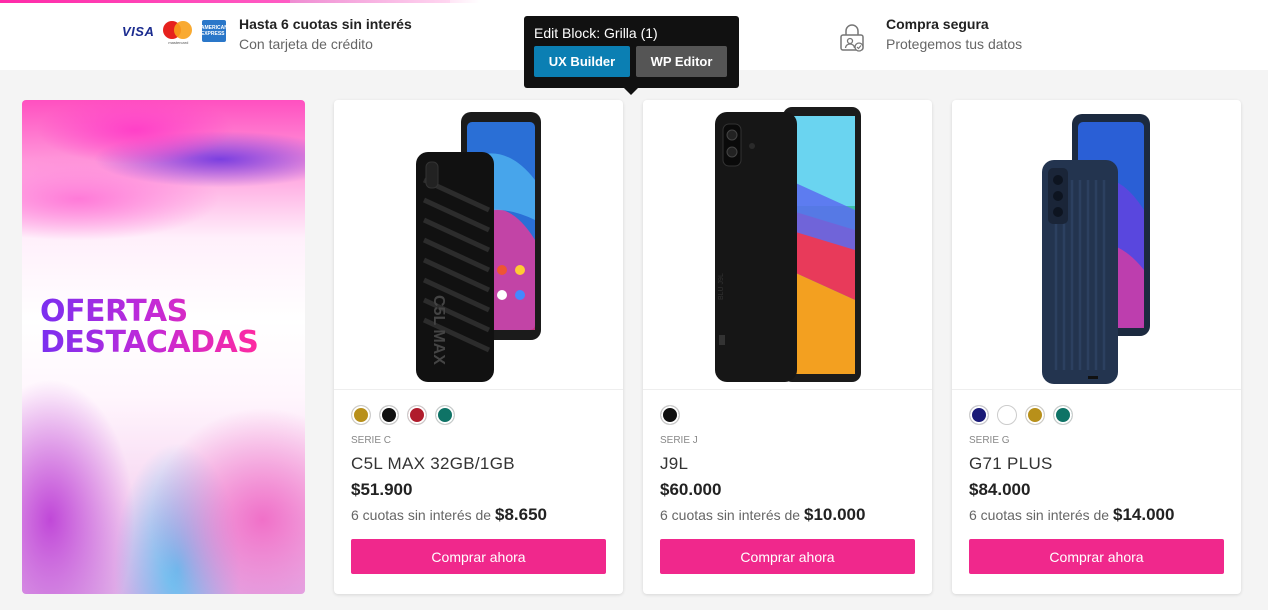 The width and height of the screenshot is (1268, 610). I want to click on product-image, so click(1096, 245).